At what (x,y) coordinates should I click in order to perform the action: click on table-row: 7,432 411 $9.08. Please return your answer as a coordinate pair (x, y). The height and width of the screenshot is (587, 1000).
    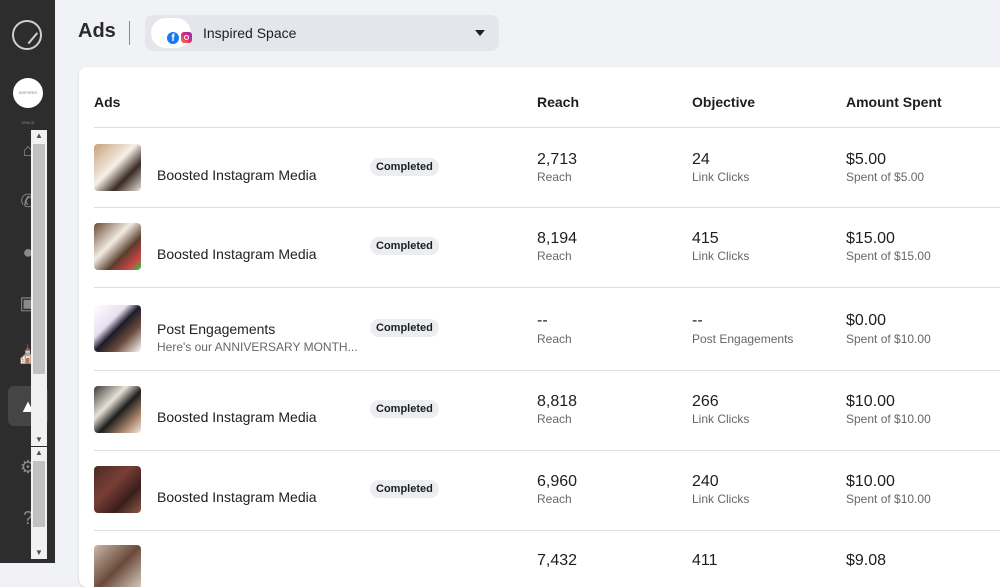
    Looking at the image, I should click on (539, 559).